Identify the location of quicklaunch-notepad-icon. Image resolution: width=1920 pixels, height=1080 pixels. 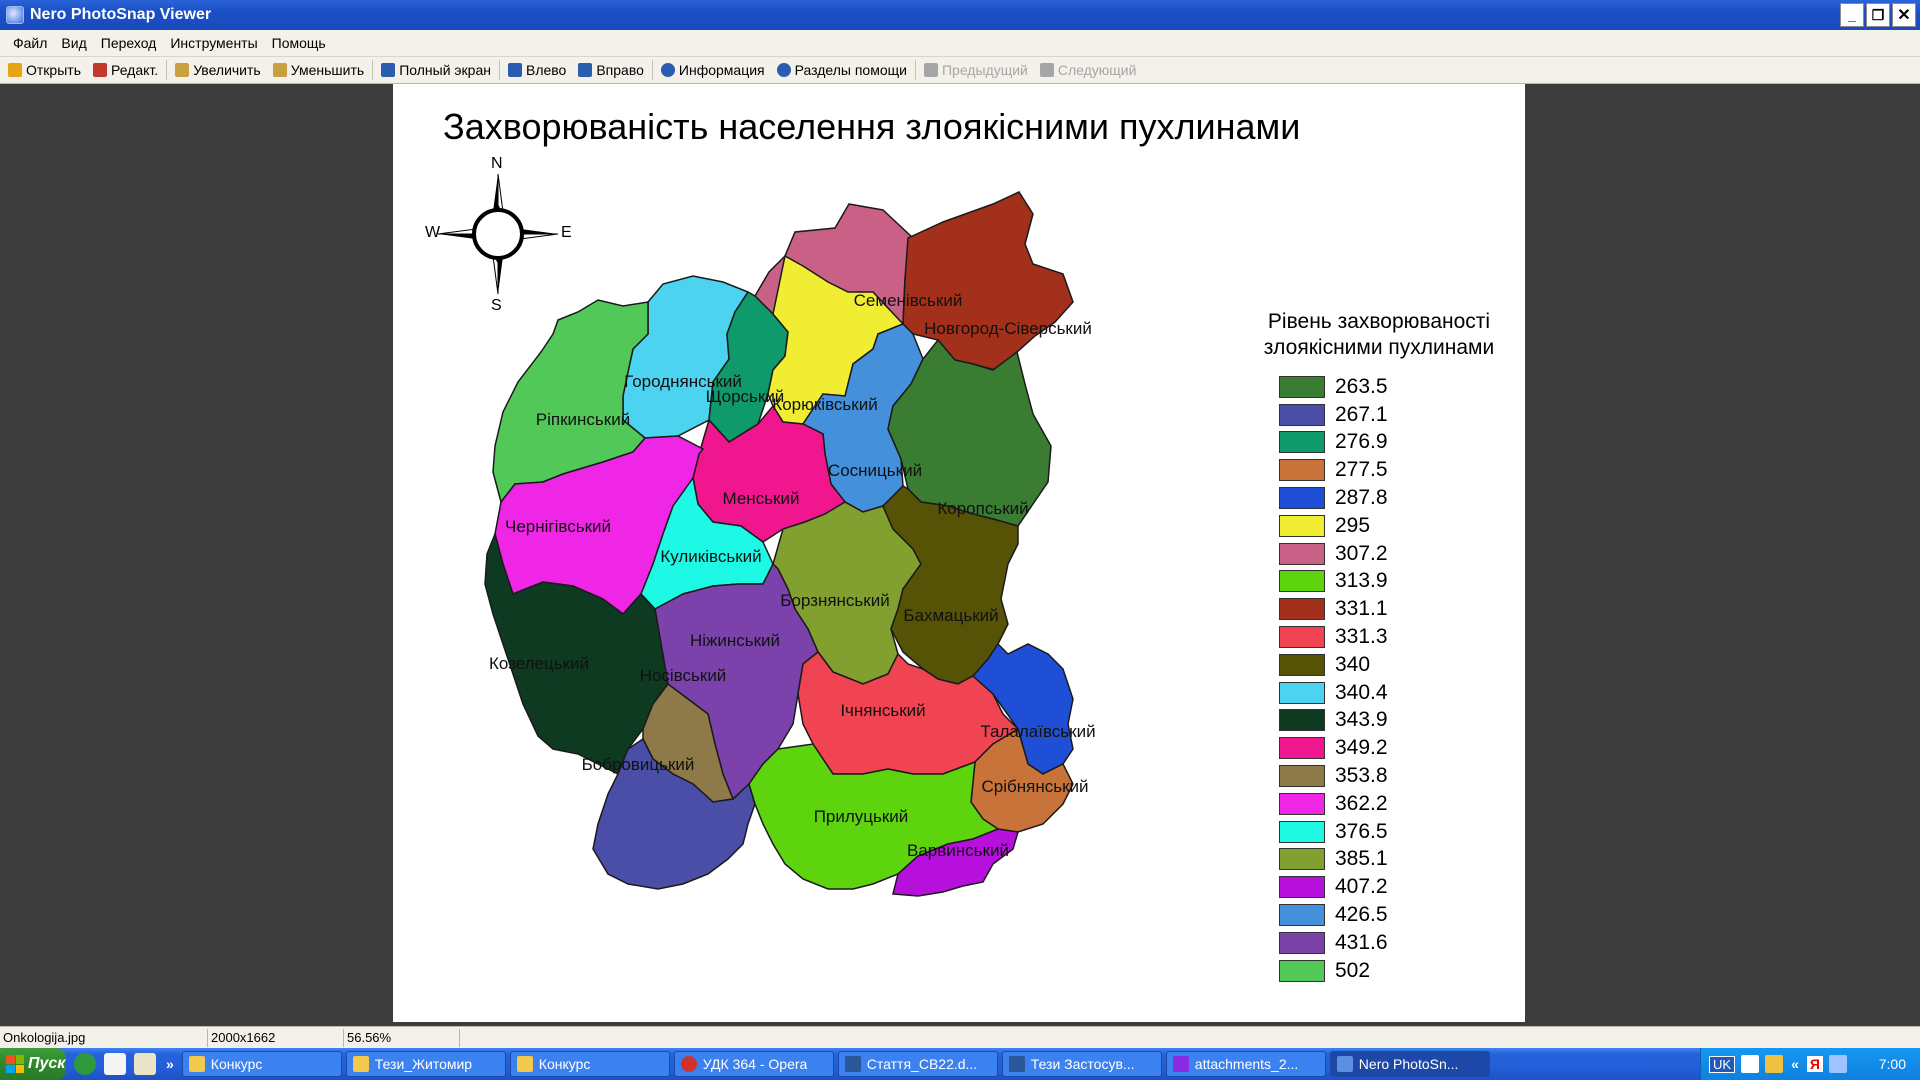
(145, 1064).